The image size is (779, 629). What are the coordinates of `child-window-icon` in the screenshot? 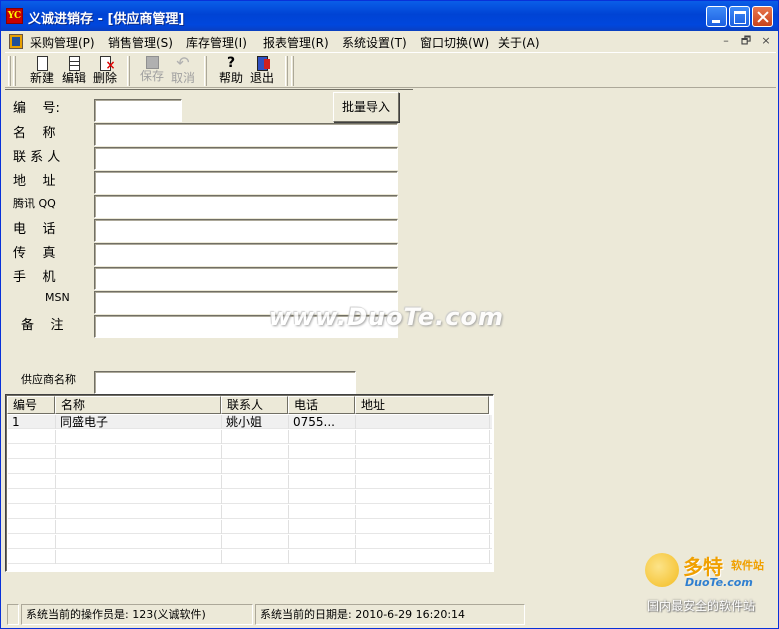 It's located at (16, 41).